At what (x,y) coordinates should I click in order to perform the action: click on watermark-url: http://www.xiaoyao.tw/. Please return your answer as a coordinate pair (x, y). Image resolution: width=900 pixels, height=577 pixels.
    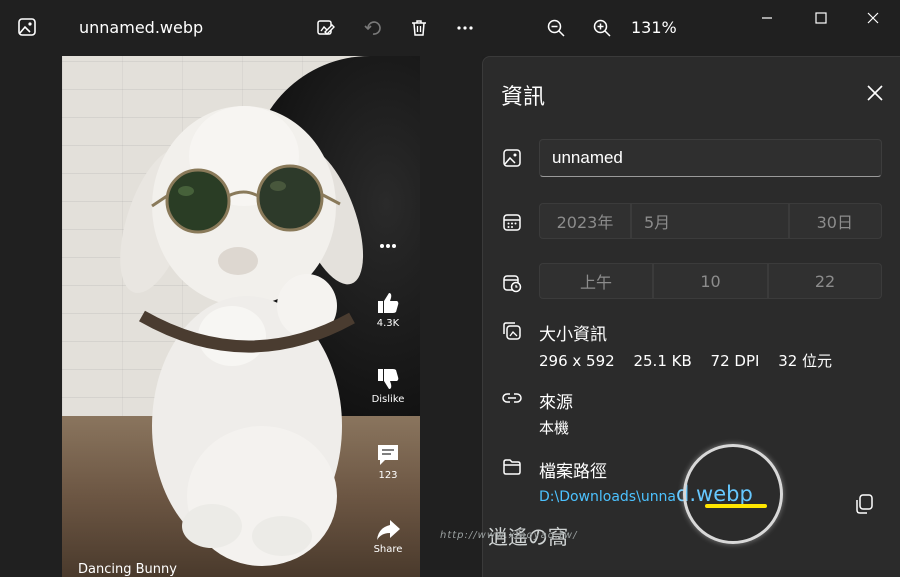
    Looking at the image, I should click on (509, 535).